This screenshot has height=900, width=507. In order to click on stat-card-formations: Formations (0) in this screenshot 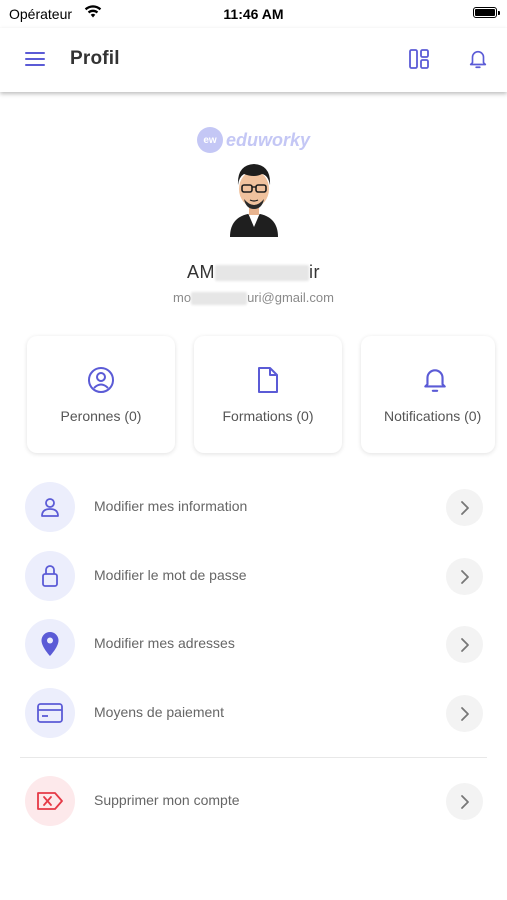, I will do `click(268, 394)`.